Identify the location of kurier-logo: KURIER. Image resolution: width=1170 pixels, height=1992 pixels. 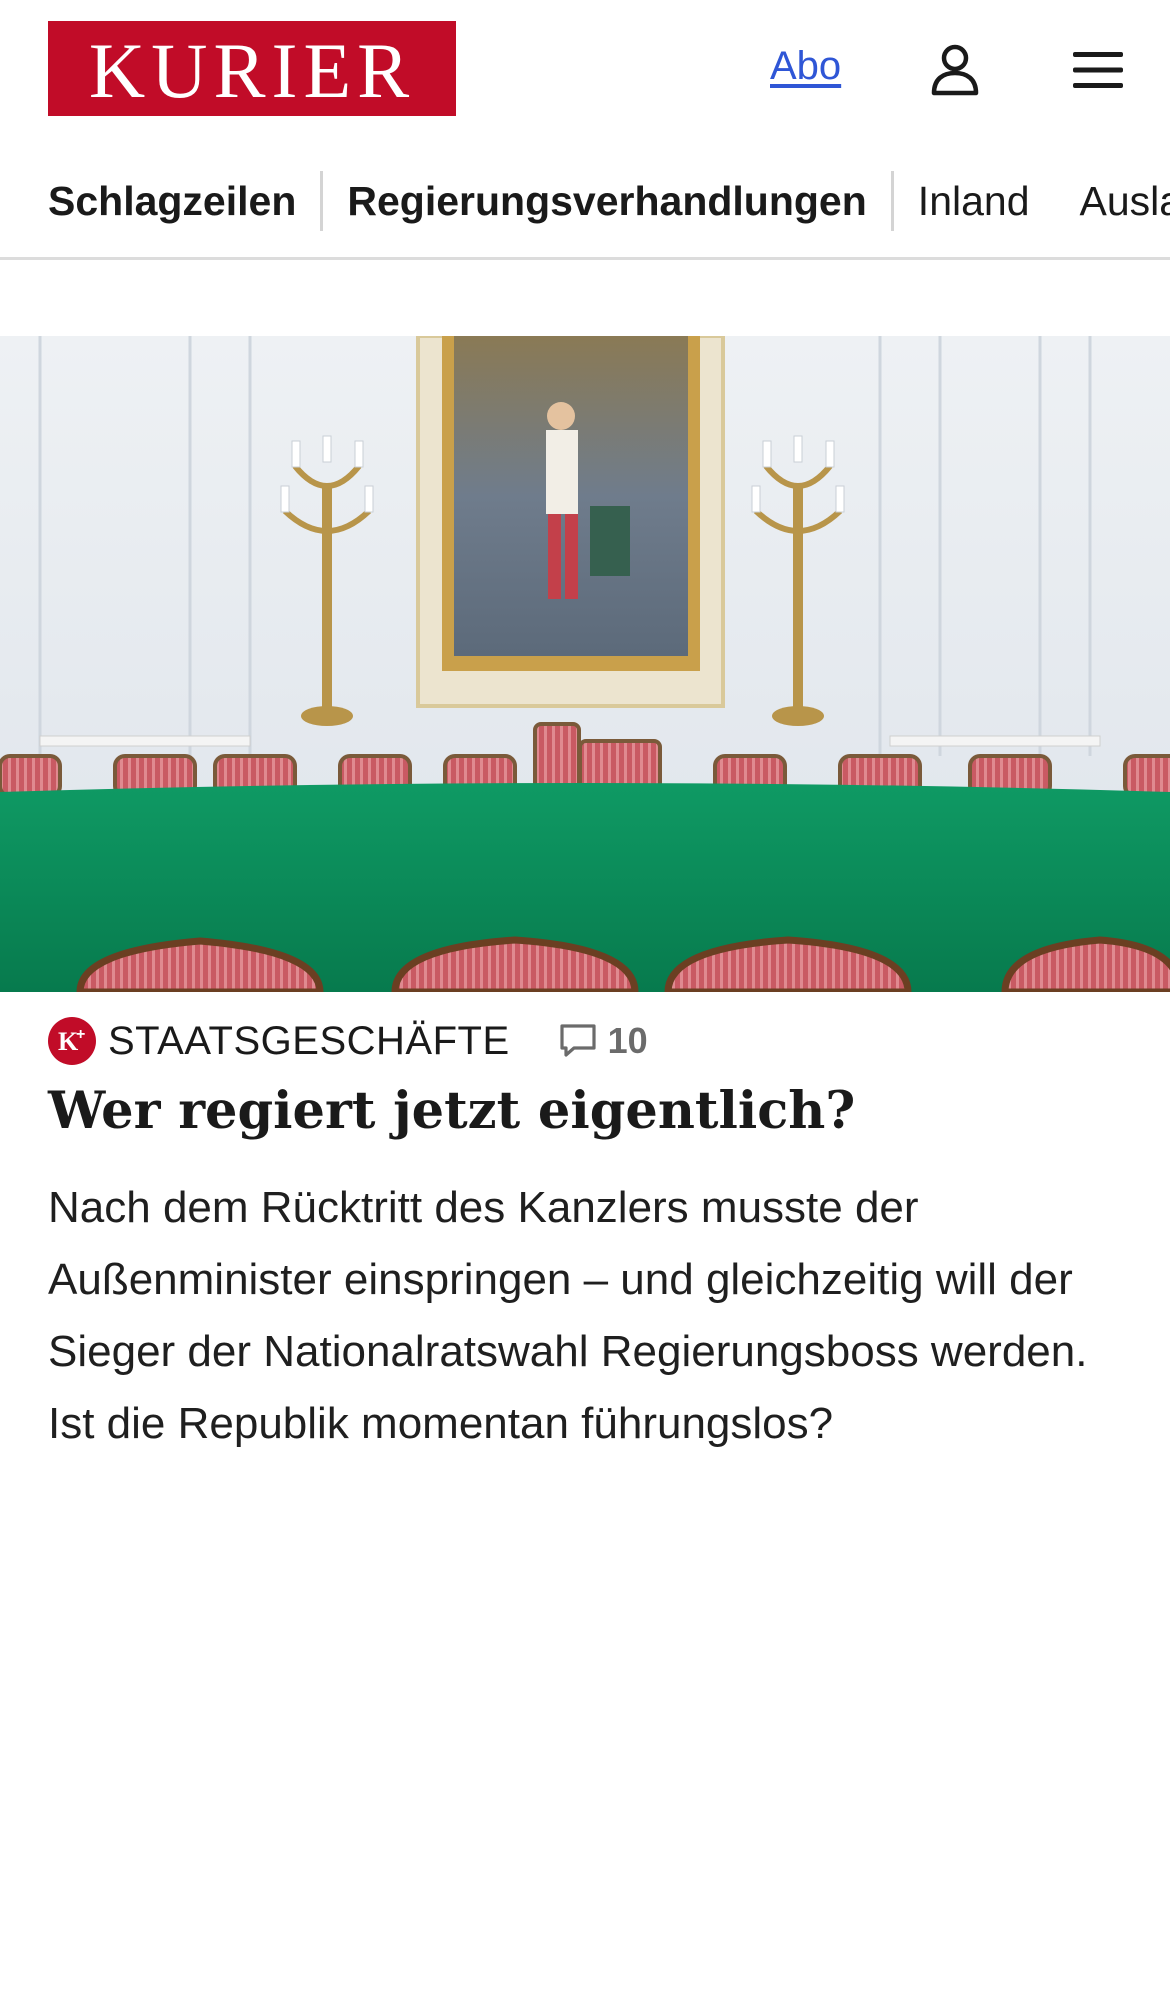
(252, 68).